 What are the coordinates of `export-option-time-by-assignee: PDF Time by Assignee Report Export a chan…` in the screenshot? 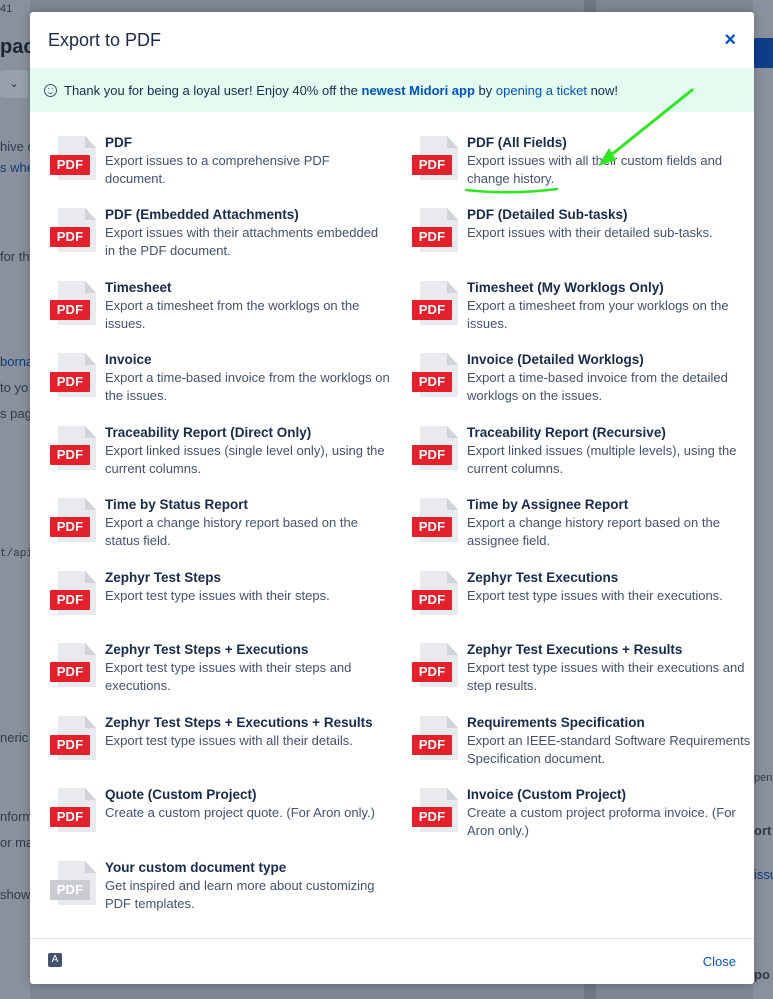 It's located at (582, 523).